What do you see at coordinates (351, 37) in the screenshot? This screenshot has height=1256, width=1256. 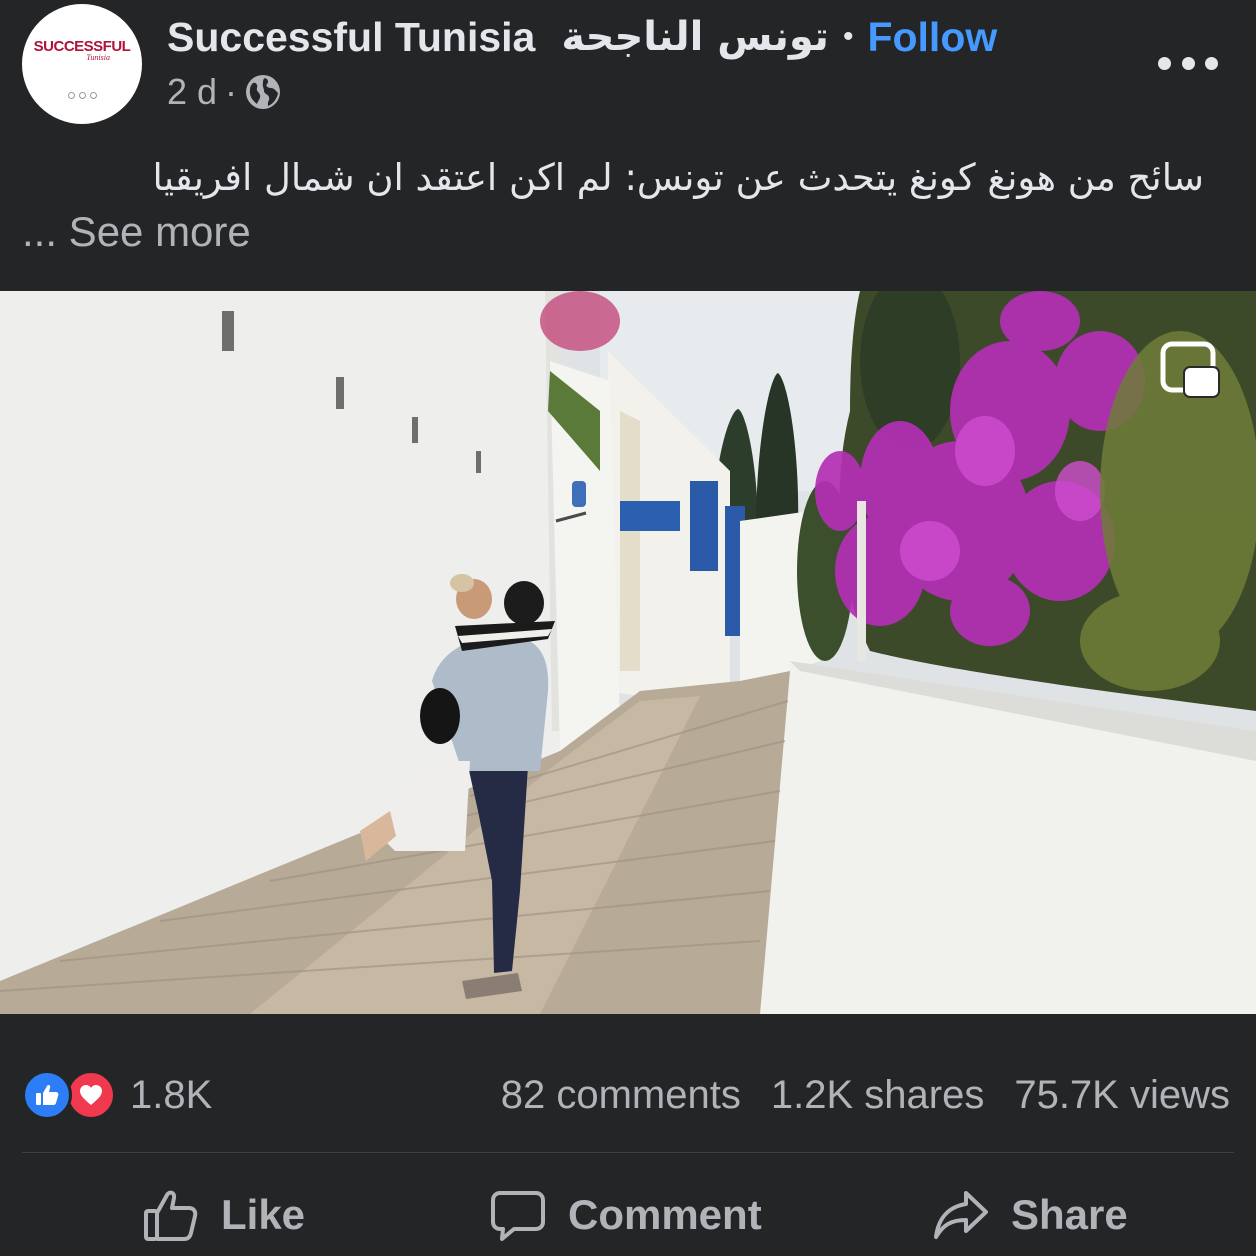 I see `page-name-link: Successful Tunisia` at bounding box center [351, 37].